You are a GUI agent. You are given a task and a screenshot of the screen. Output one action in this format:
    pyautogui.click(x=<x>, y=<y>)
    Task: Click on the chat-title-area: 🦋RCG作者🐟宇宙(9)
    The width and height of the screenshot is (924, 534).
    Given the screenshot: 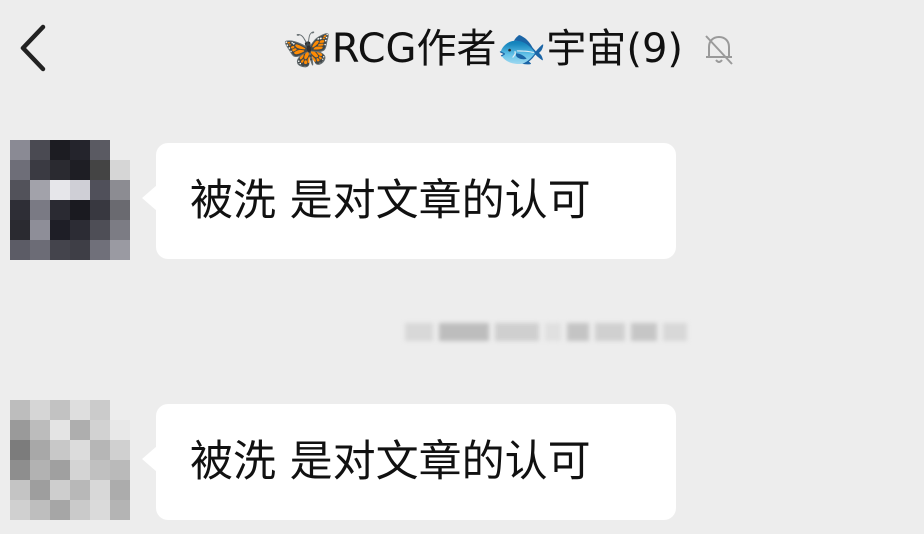 What is the action you would take?
    pyautogui.click(x=510, y=49)
    